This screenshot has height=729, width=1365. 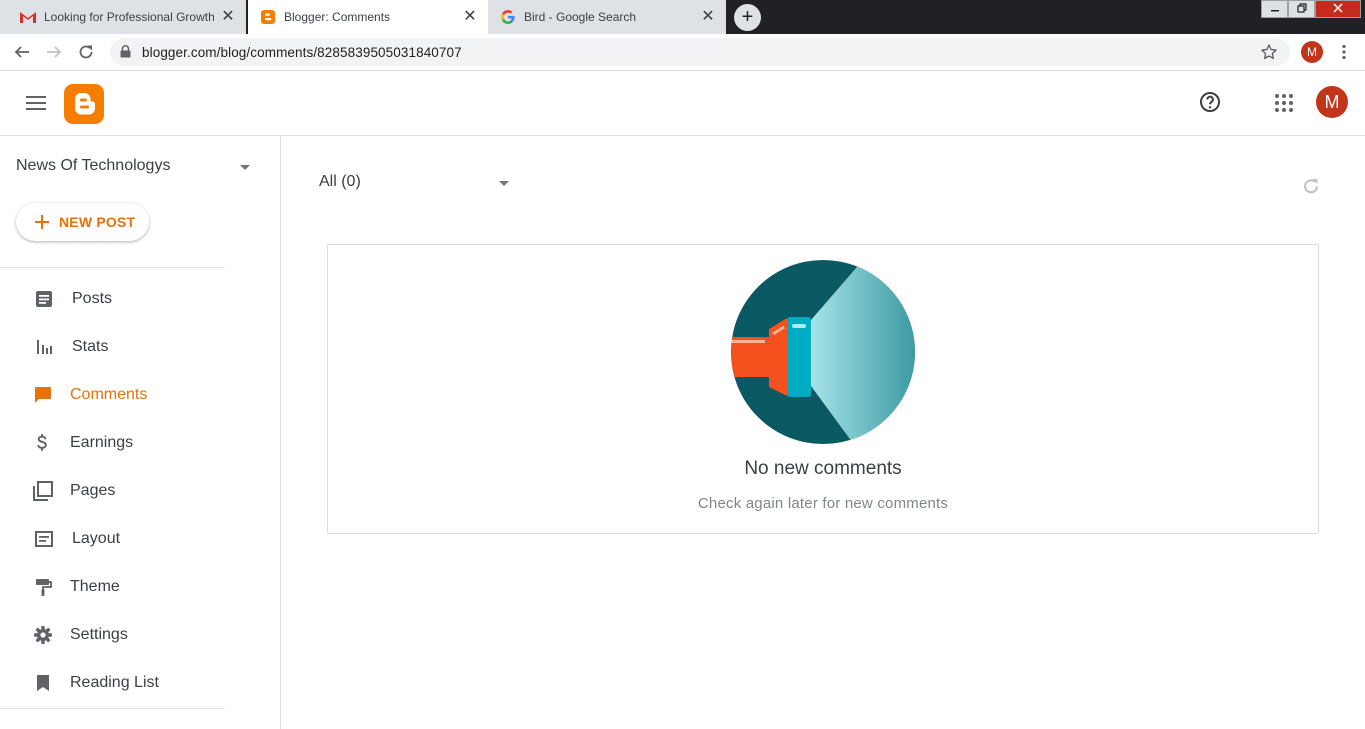 I want to click on app-header: M, so click(x=682, y=103).